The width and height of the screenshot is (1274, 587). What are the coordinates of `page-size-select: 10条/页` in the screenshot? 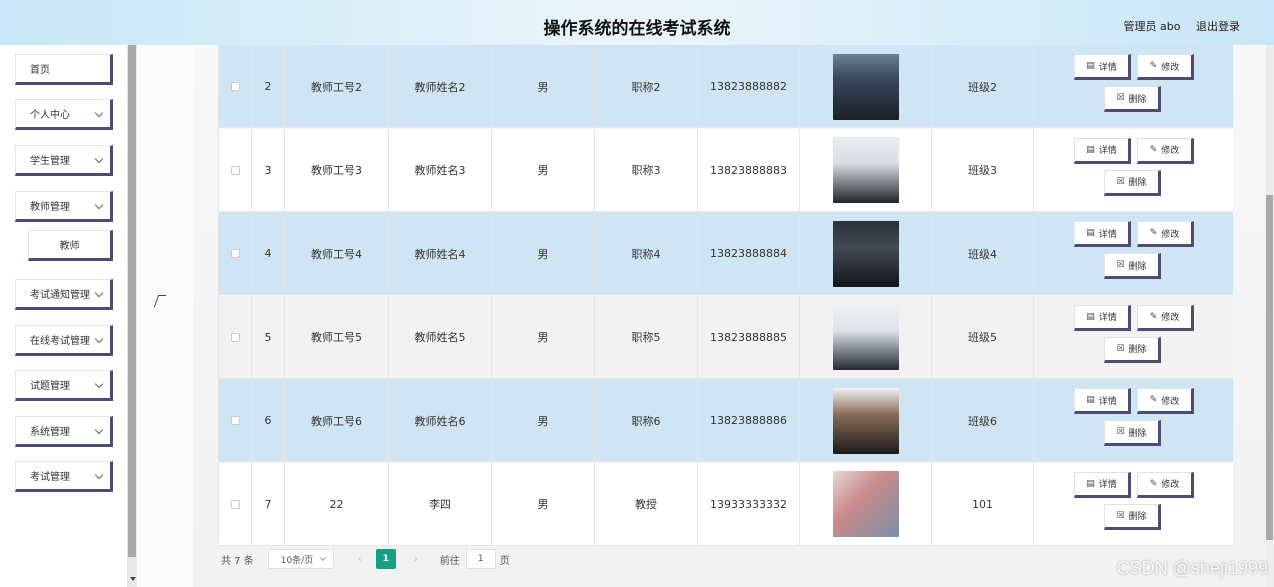 It's located at (300, 559).